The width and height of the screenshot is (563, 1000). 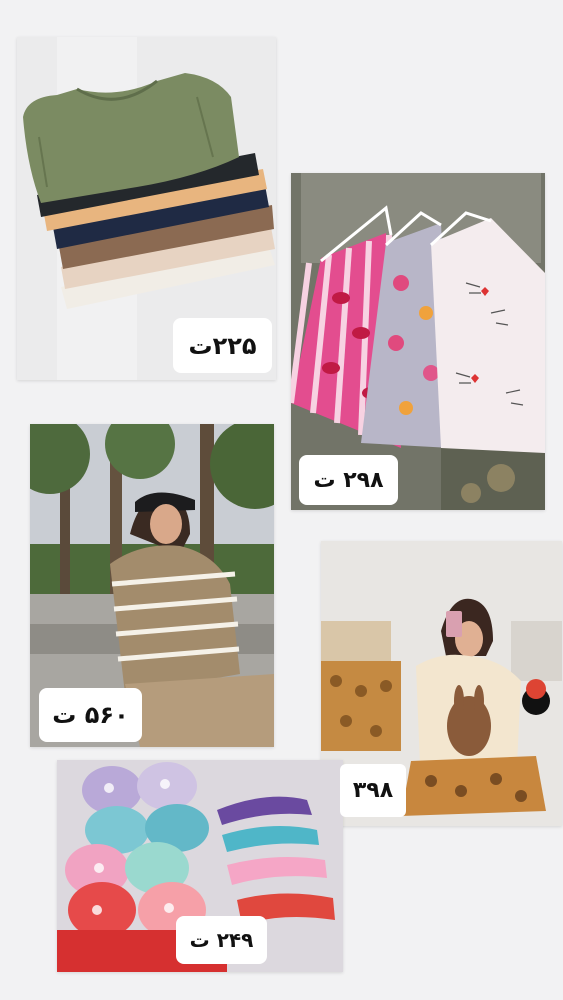 What do you see at coordinates (373, 790) in the screenshot?
I see `price-tag-pajamas: ۳۹۸` at bounding box center [373, 790].